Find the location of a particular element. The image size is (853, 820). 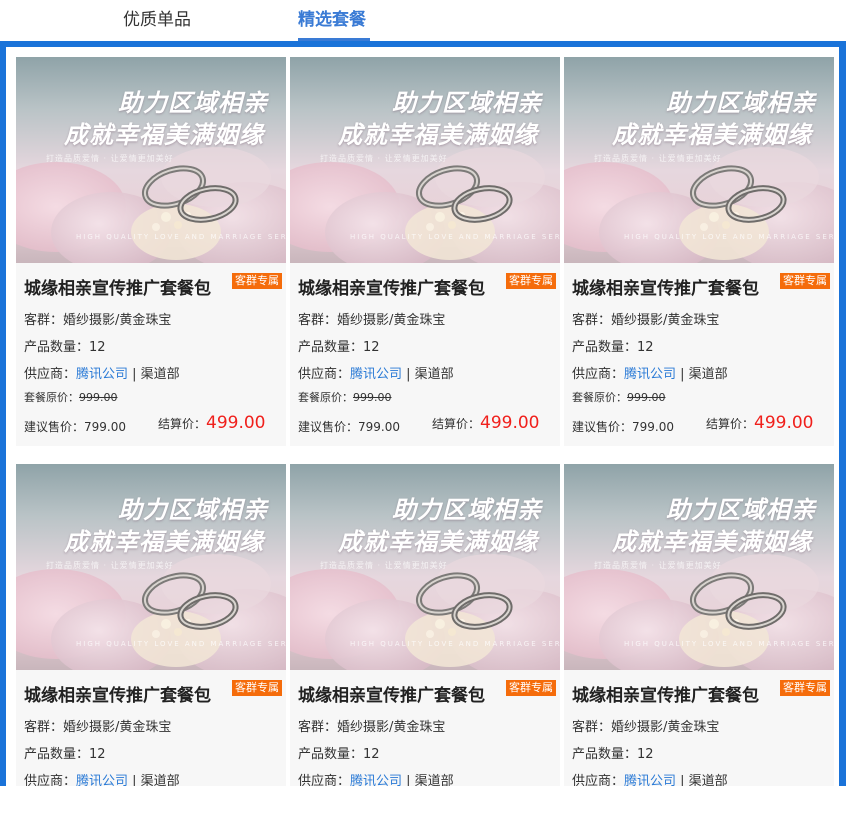

suggested-price-label: 建议售价： is located at coordinates (328, 427).